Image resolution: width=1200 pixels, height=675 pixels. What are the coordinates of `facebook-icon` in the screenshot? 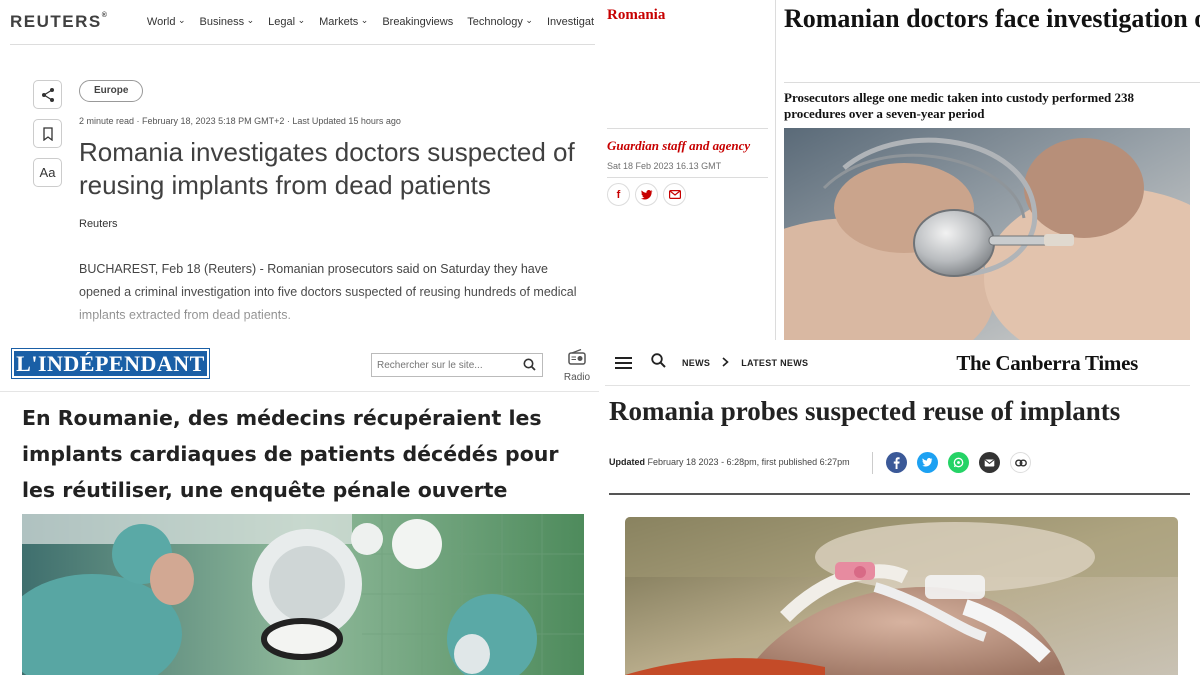 It's located at (896, 462).